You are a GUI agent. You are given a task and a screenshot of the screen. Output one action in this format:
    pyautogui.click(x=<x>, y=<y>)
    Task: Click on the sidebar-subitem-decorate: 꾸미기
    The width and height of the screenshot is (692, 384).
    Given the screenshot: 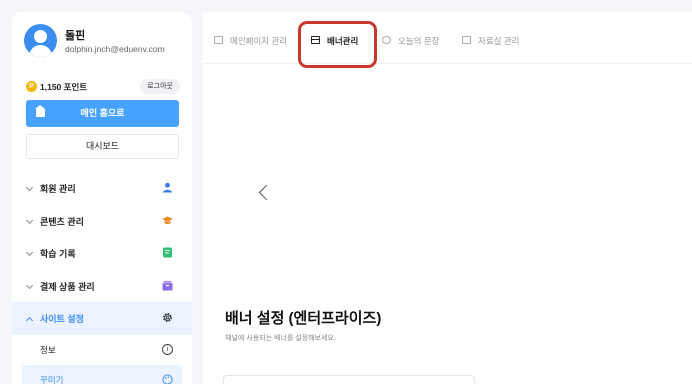 What is the action you would take?
    pyautogui.click(x=102, y=374)
    